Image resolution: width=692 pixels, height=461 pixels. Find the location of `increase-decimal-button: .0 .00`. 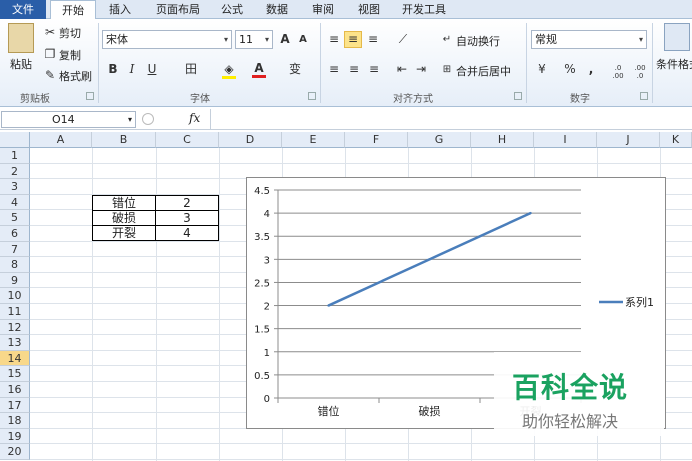

increase-decimal-button: .0 .00 is located at coordinates (618, 72).